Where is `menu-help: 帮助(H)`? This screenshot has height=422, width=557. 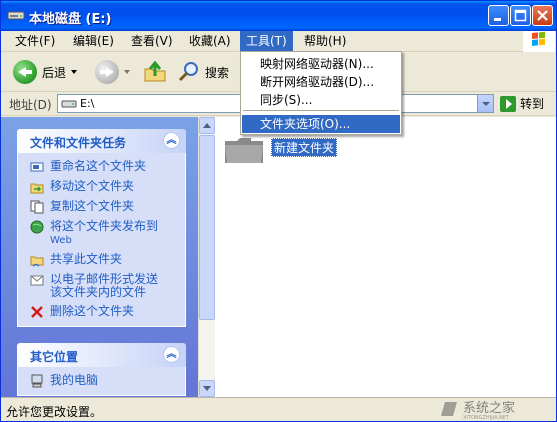
menu-help: 帮助(H) is located at coordinates (325, 41).